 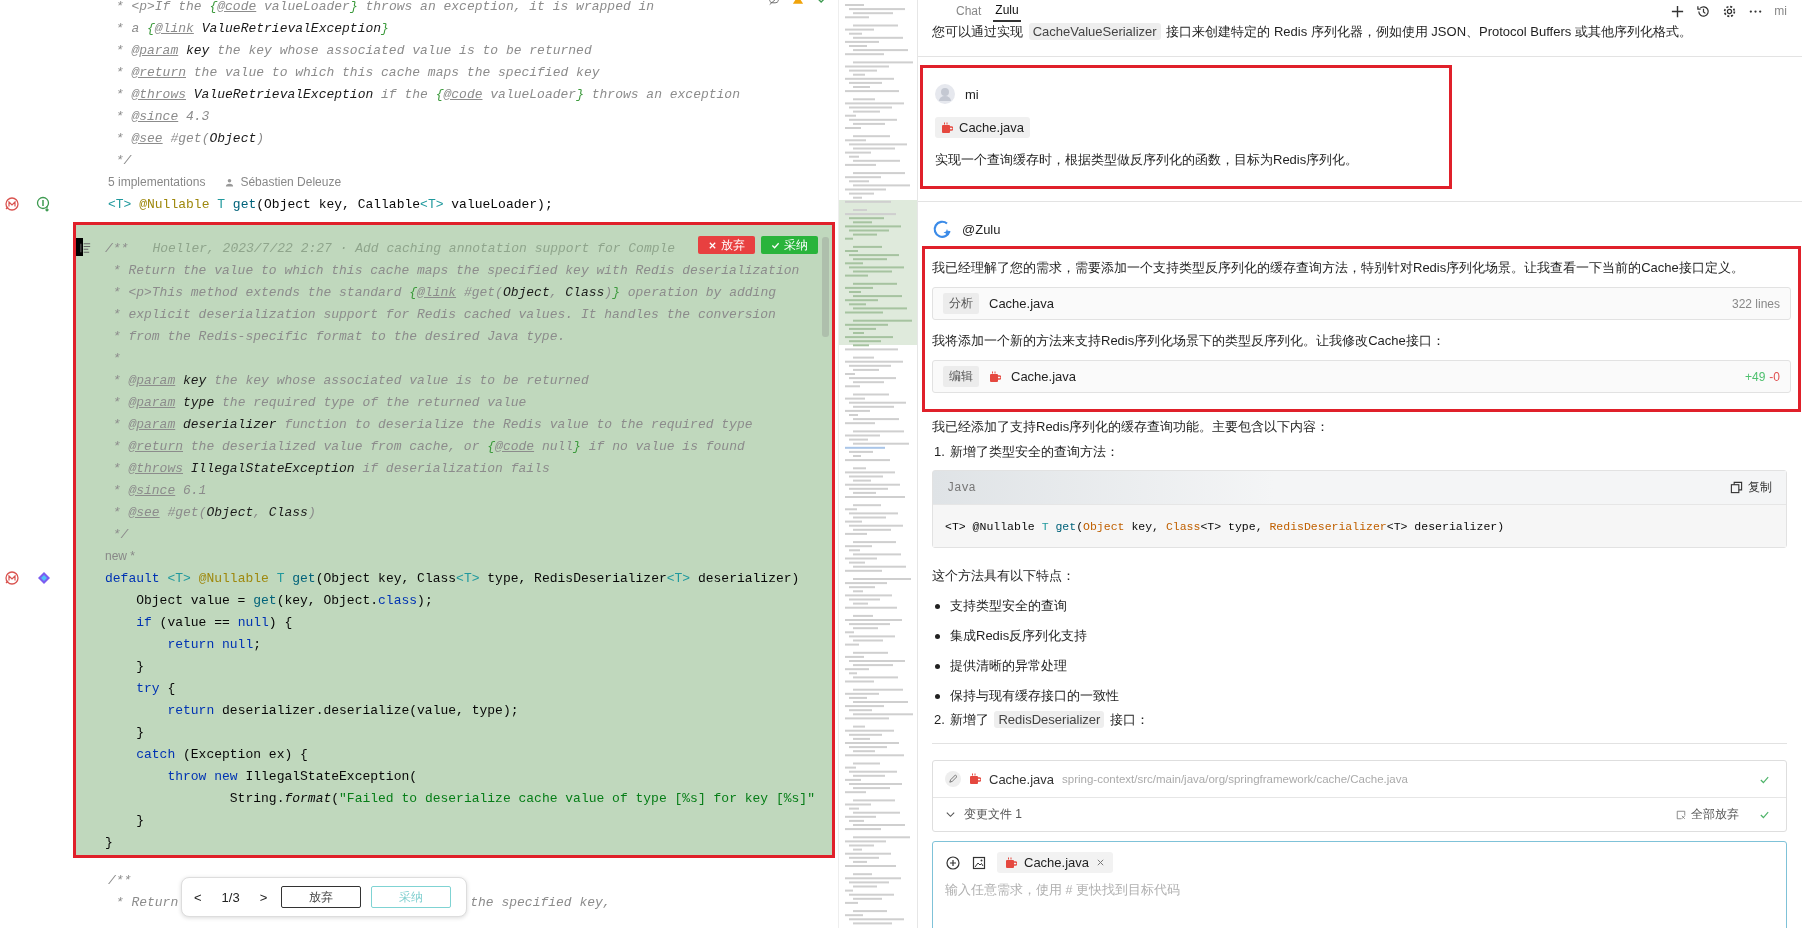 I want to click on code-line: * @param type the required type of the returned value, so click(x=319, y=402).